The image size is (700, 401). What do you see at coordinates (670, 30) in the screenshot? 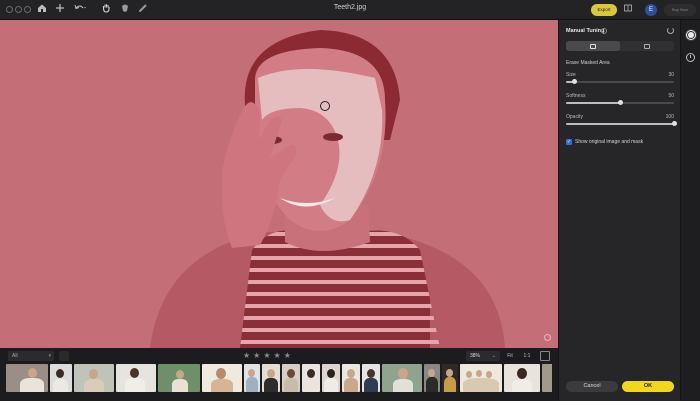
I see `reset-icon` at bounding box center [670, 30].